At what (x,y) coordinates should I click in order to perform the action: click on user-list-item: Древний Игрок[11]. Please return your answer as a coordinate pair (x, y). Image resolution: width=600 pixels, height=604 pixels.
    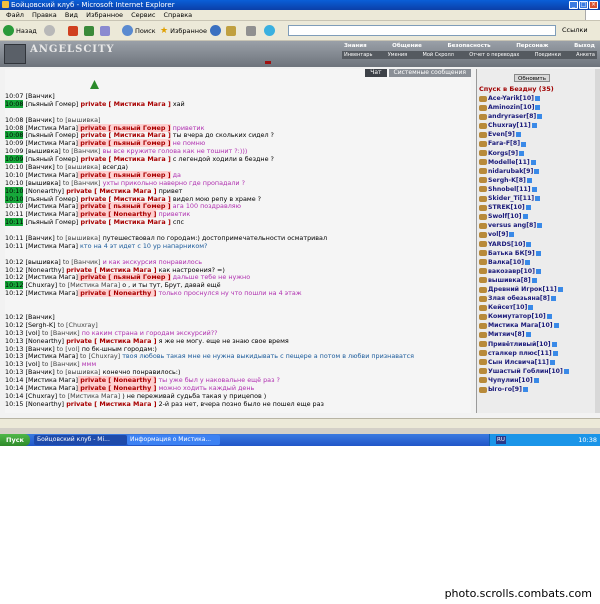
    Looking at the image, I should click on (535, 289).